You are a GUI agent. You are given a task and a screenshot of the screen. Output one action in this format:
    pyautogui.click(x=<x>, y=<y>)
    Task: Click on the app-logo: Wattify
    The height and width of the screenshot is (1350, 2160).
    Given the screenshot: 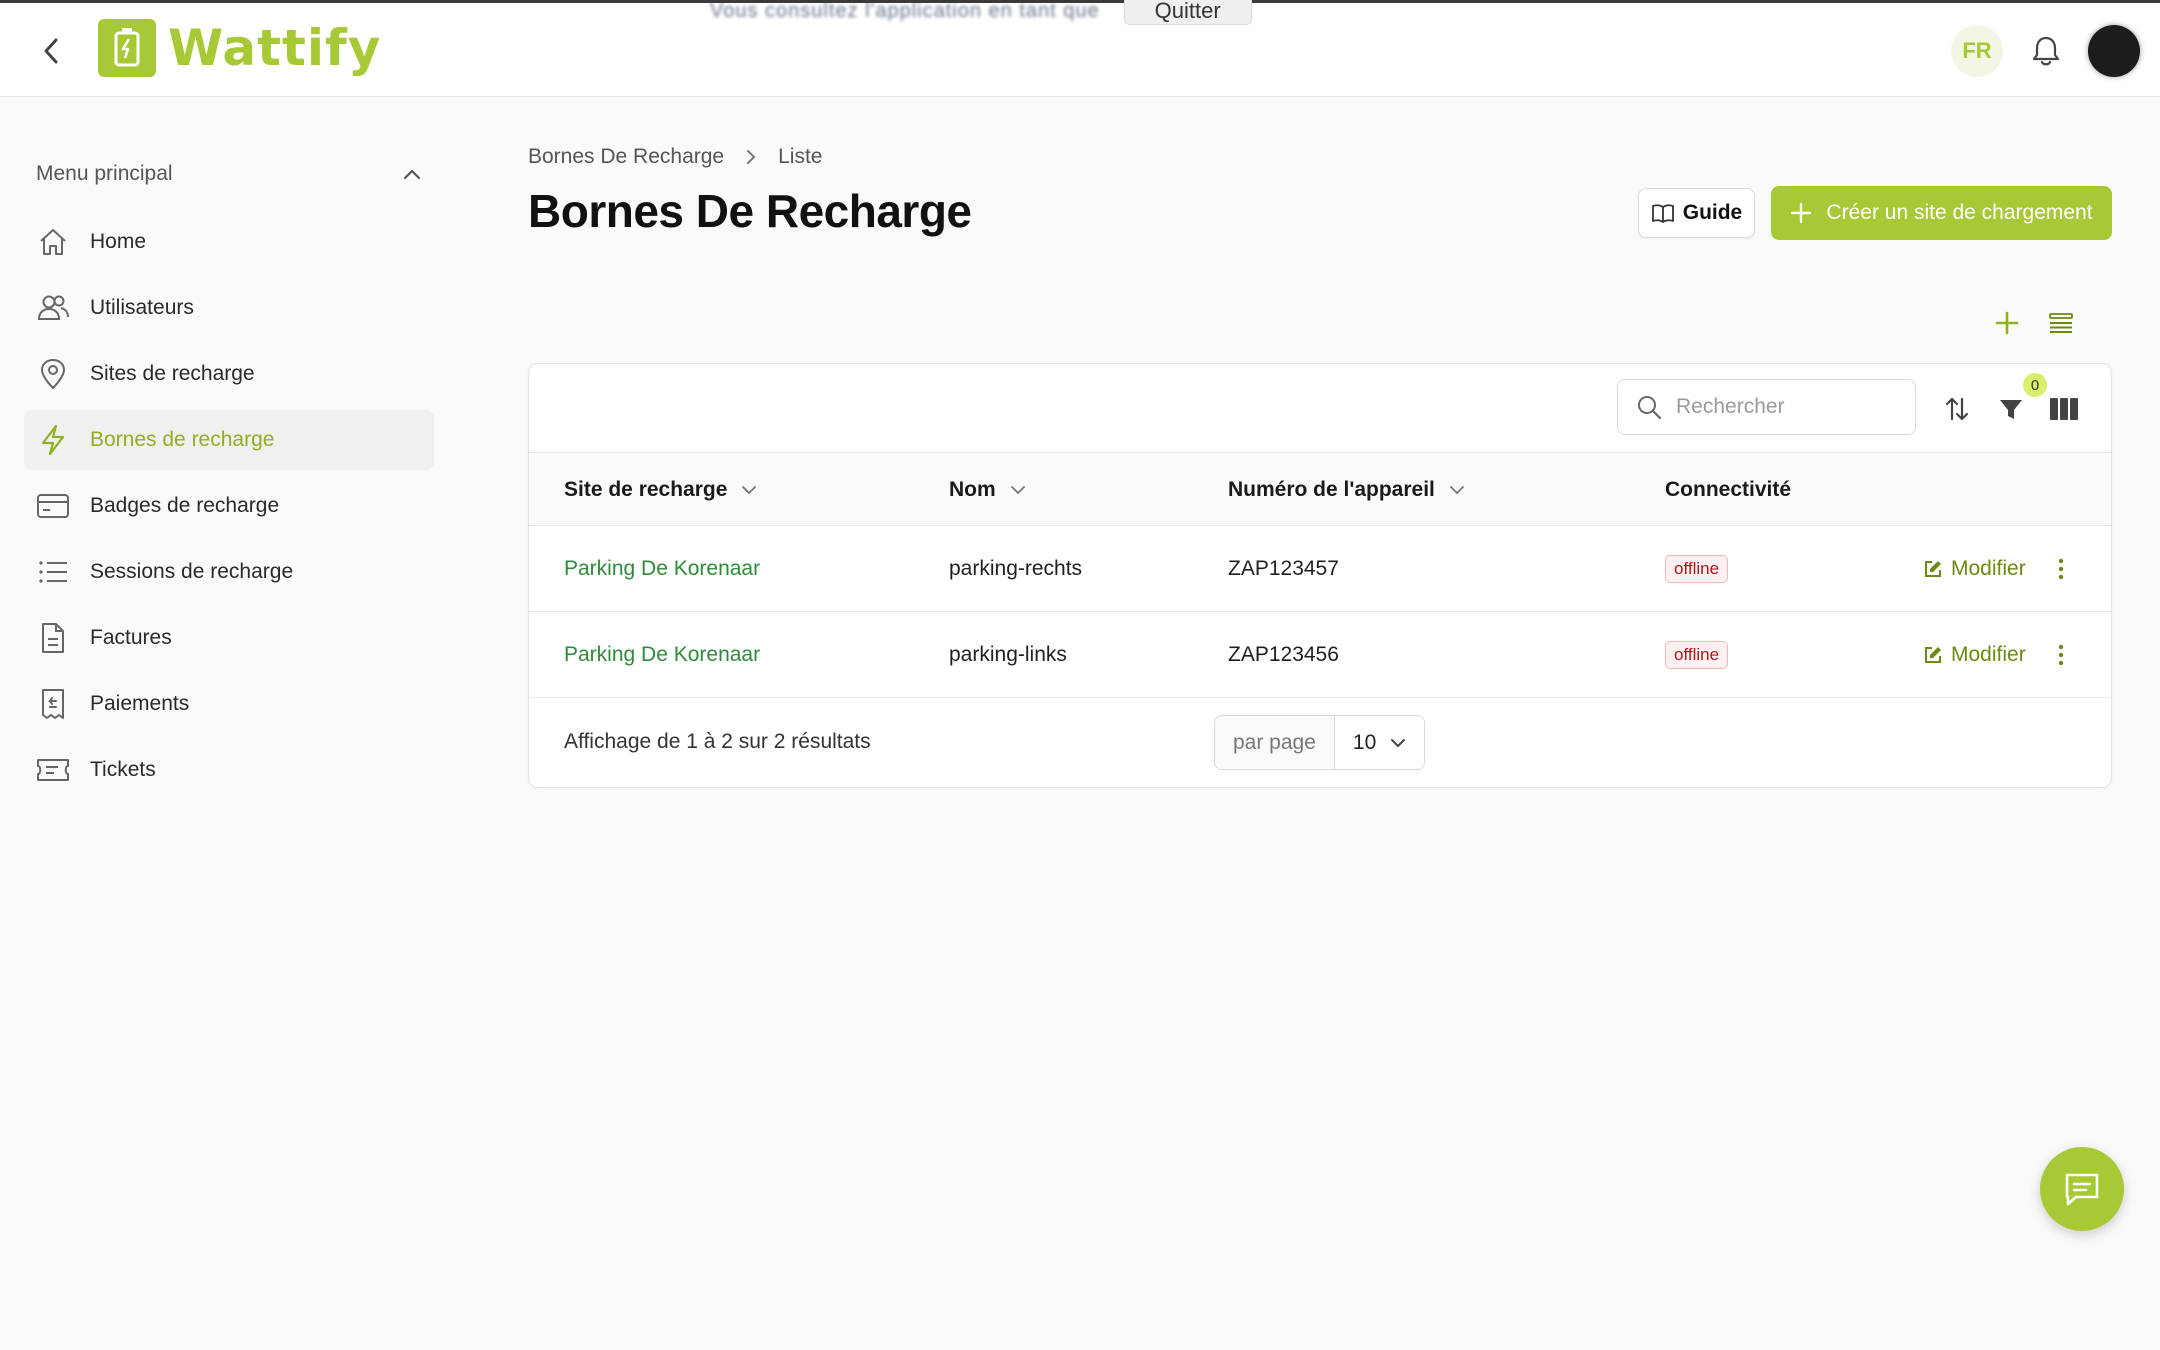 What is the action you would take?
    pyautogui.click(x=239, y=48)
    